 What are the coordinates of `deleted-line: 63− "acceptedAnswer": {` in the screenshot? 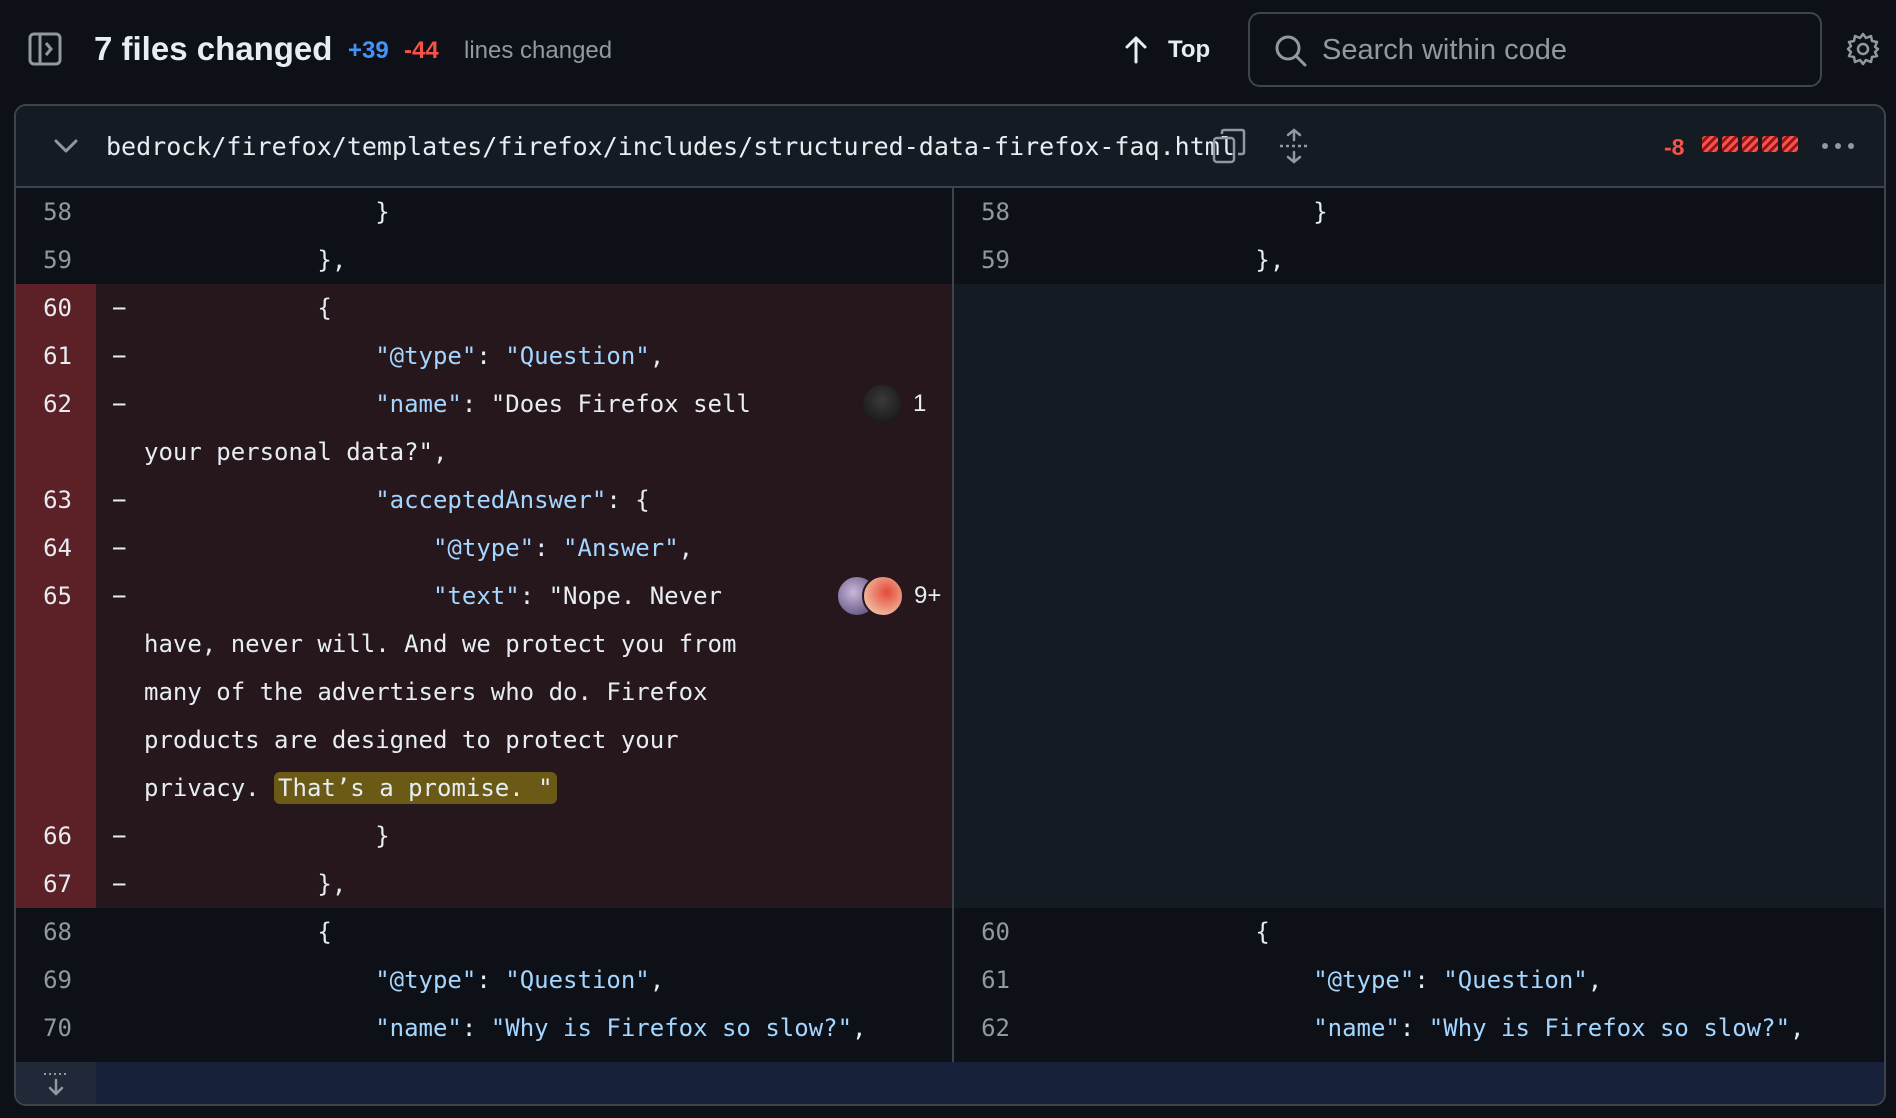 It's located at (484, 500).